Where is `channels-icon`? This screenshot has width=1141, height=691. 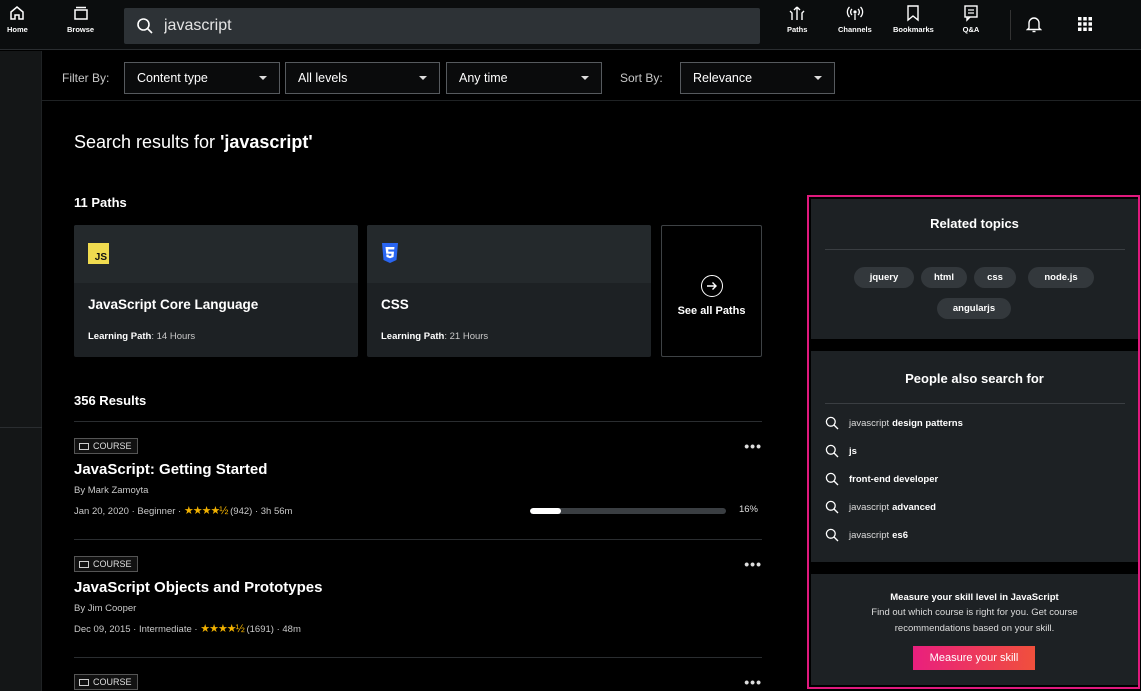
channels-icon is located at coordinates (855, 13).